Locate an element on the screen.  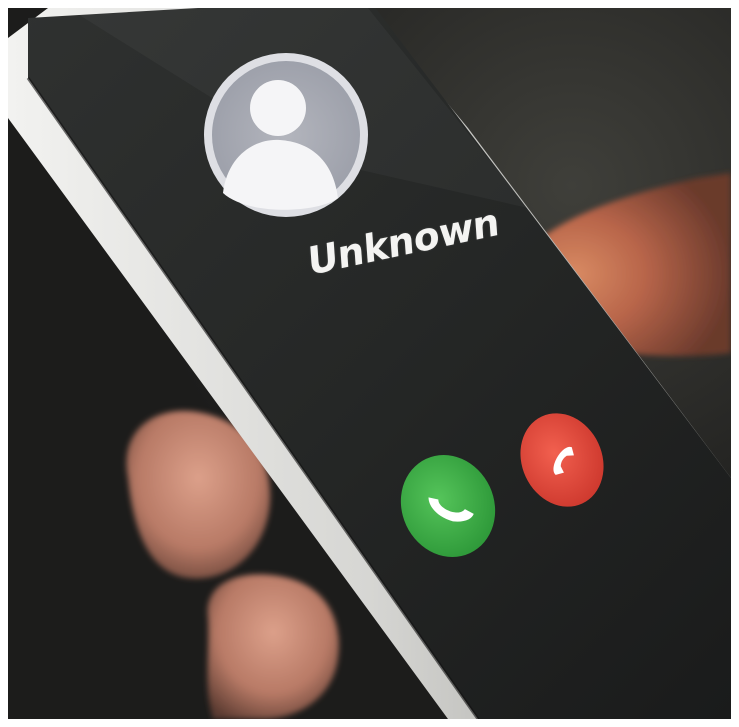
avatar is located at coordinates (286, 135).